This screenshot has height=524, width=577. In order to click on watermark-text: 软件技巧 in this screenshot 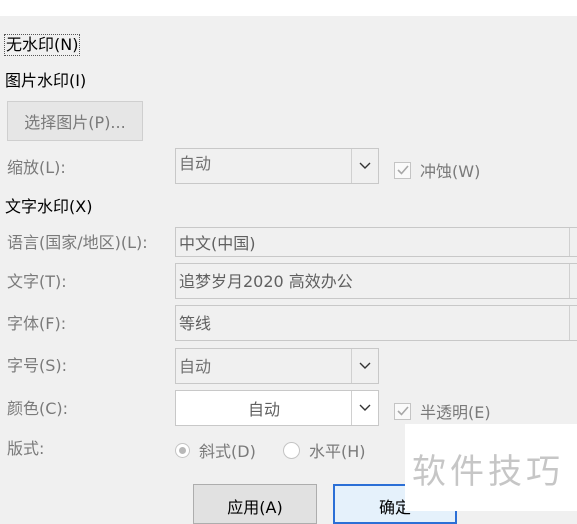, I will do `click(488, 472)`.